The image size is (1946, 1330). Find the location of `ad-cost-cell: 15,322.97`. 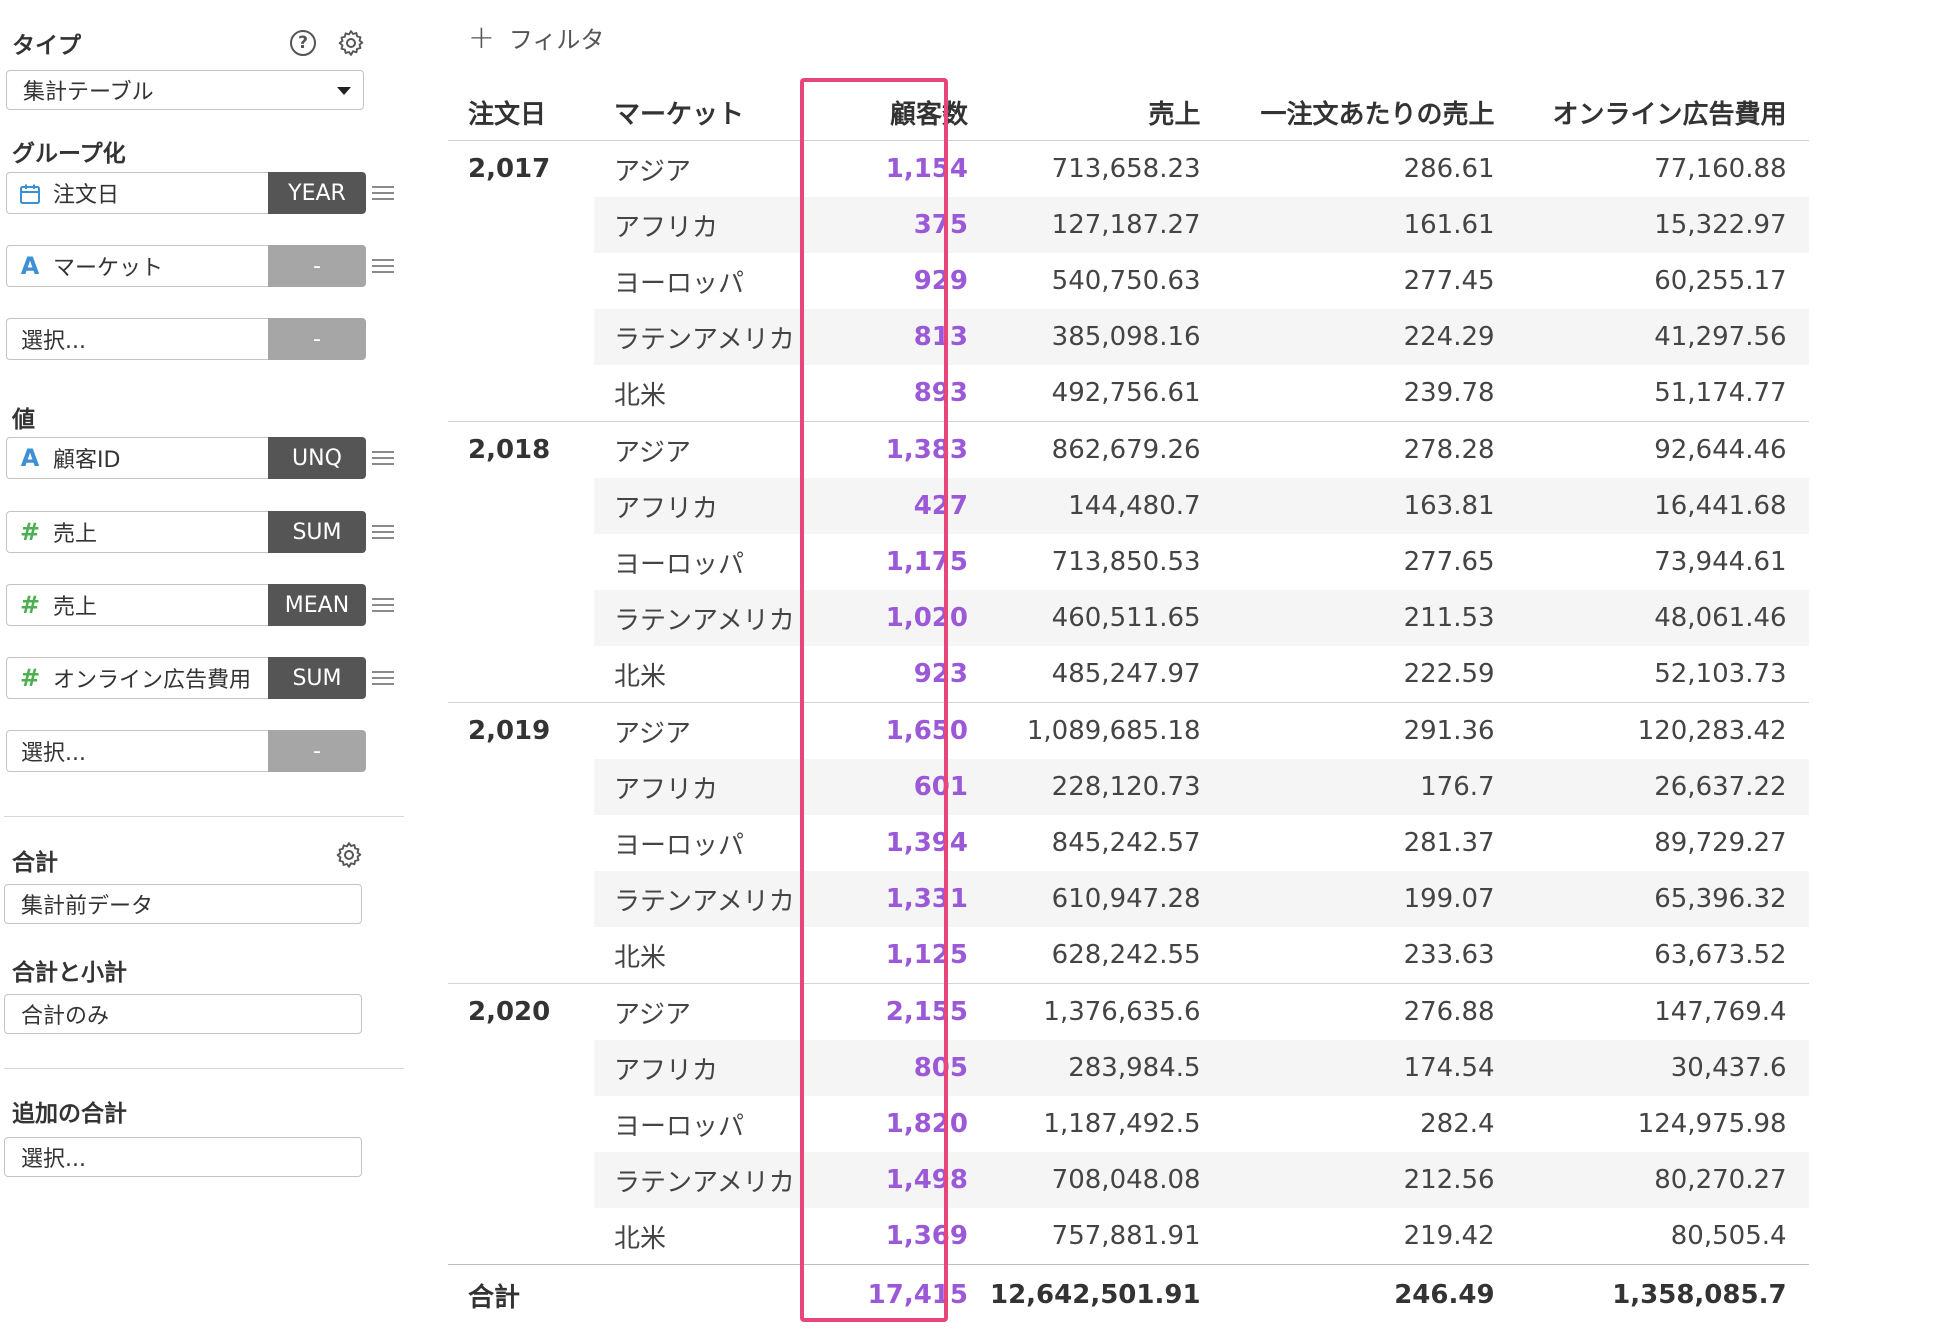

ad-cost-cell: 15,322.97 is located at coordinates (1662, 225).